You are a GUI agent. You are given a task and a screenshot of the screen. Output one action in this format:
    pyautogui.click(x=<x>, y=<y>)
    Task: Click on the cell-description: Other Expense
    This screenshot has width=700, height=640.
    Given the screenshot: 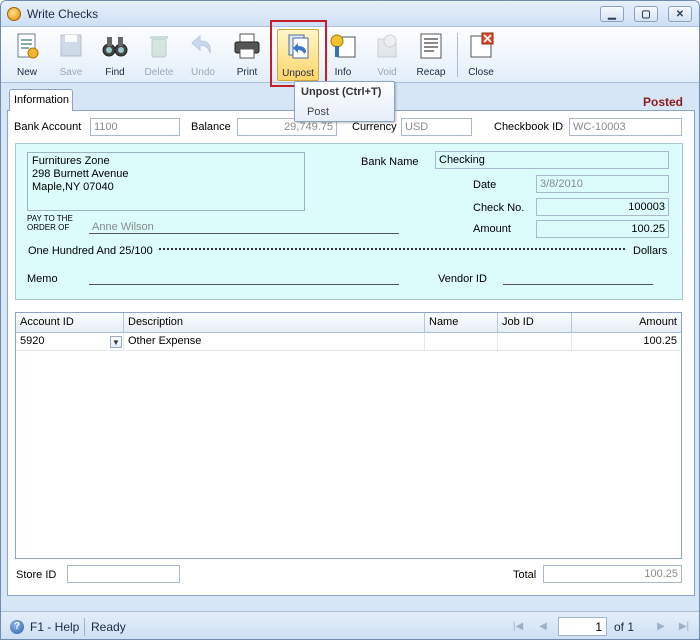 What is the action you would take?
    pyautogui.click(x=274, y=342)
    